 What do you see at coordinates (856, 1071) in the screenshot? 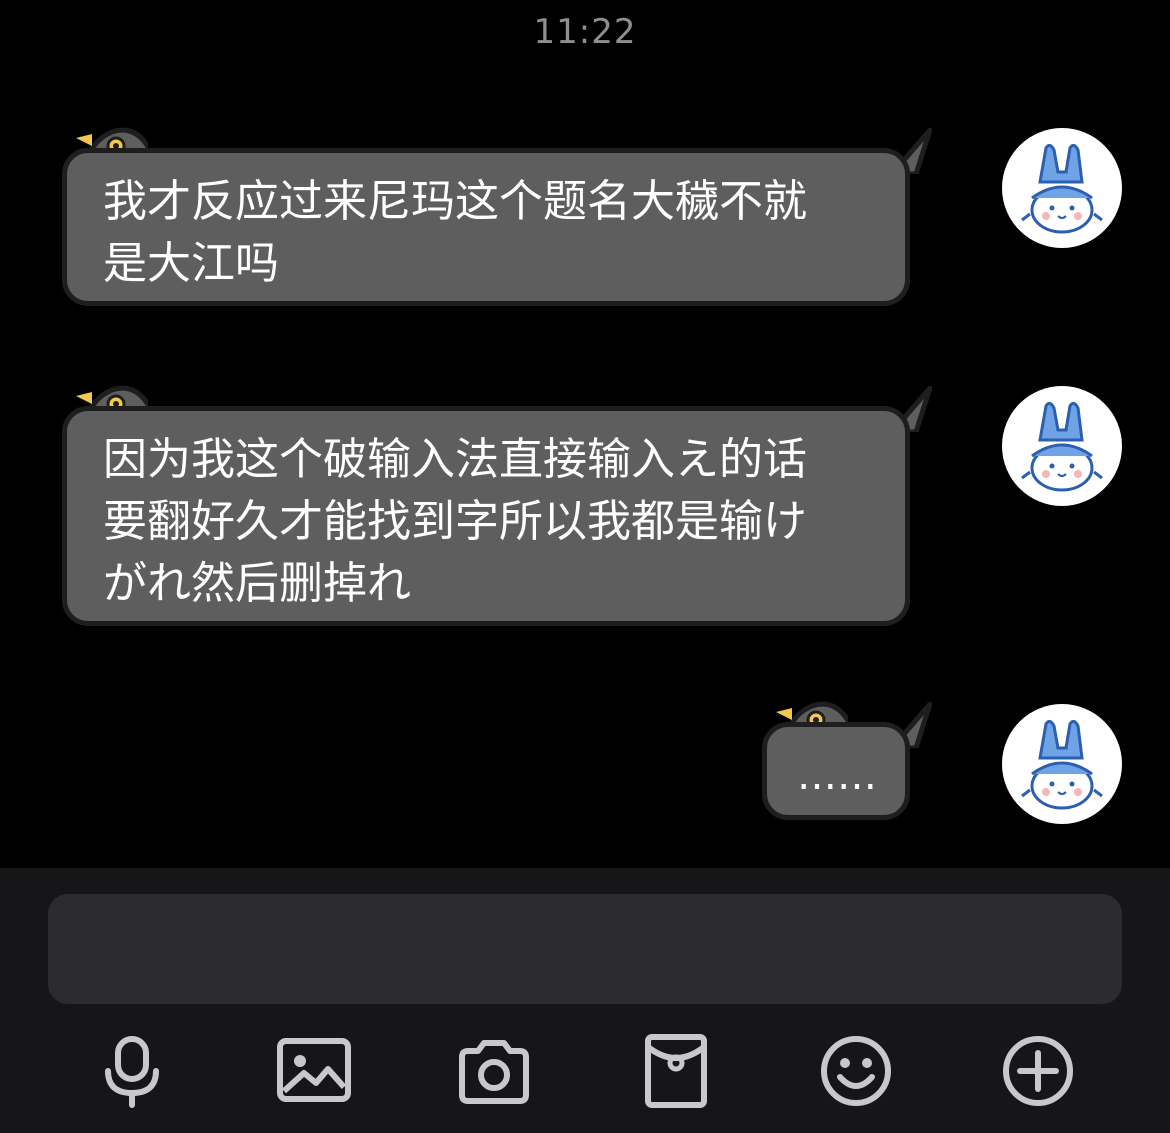
I see `emoji-icon` at bounding box center [856, 1071].